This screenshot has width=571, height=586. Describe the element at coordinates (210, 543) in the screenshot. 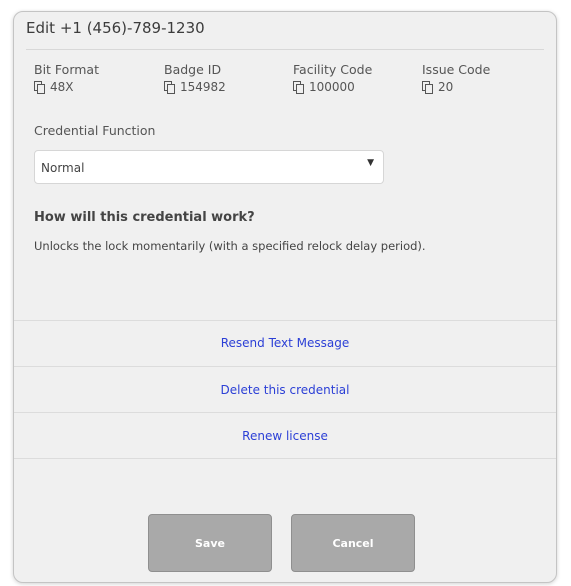

I see `save-button: Save` at that location.